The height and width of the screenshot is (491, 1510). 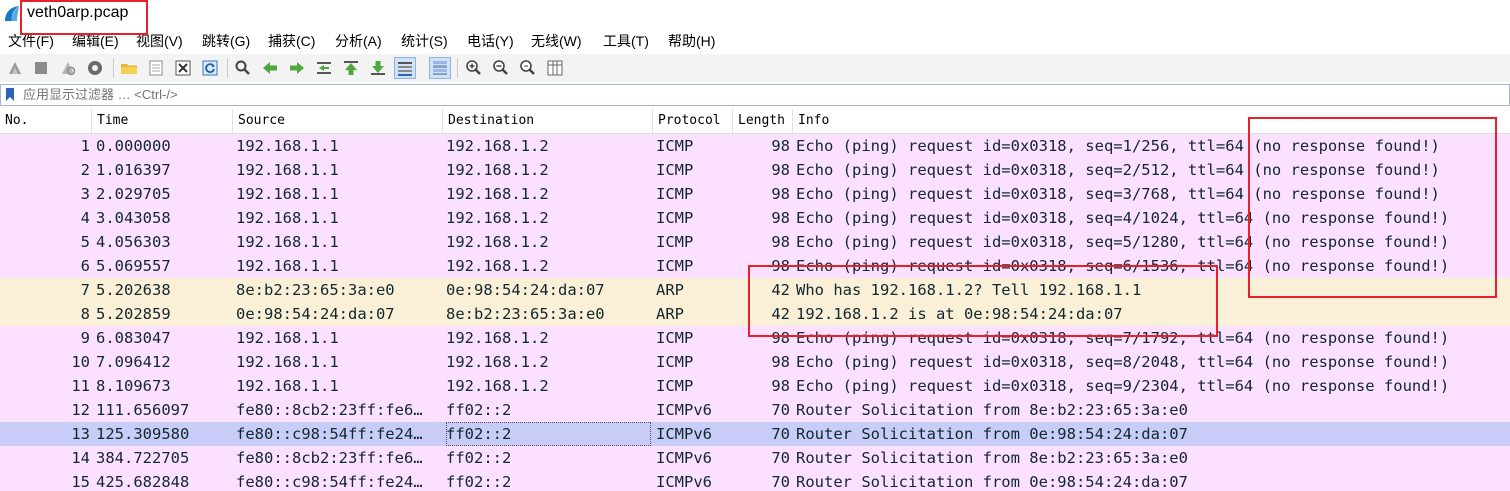 What do you see at coordinates (315, 314) in the screenshot?
I see `packet-source-cell: 0e:98:54:24:da:07` at bounding box center [315, 314].